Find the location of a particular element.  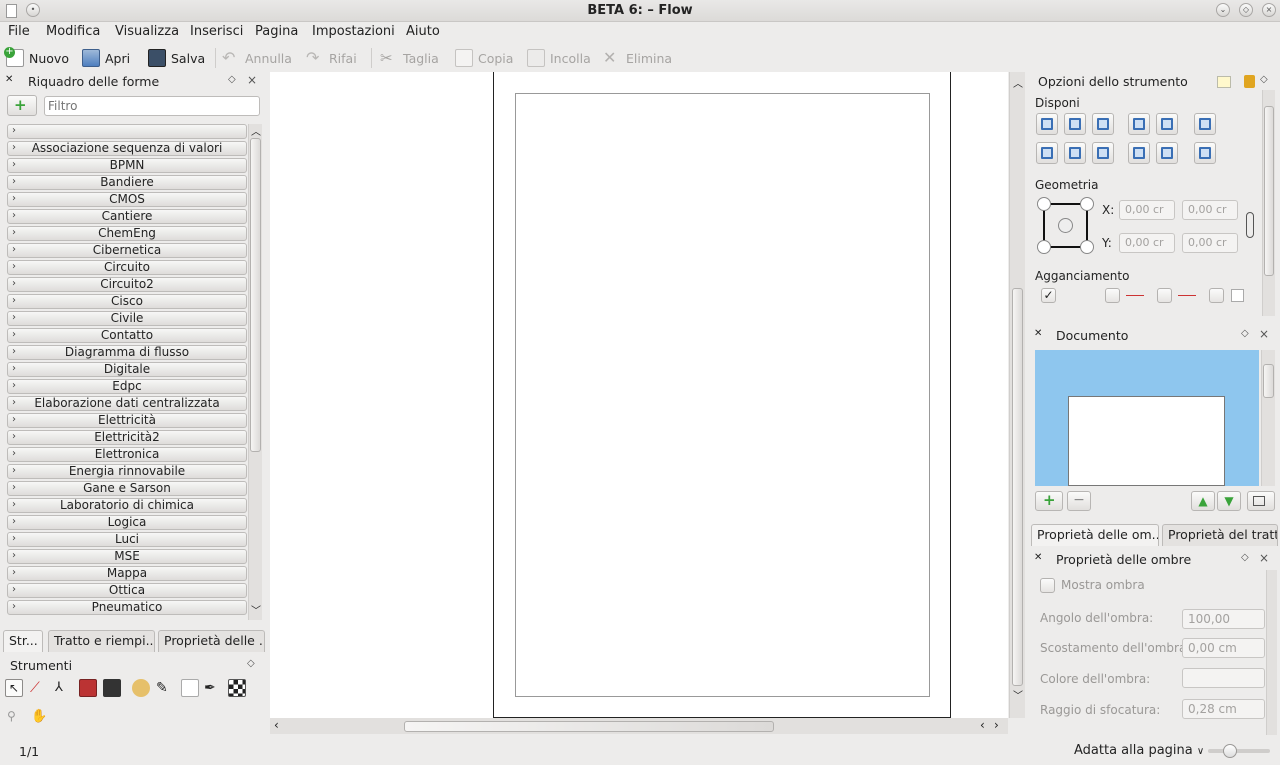

tools-float-icon: ◇ is located at coordinates (251, 663).